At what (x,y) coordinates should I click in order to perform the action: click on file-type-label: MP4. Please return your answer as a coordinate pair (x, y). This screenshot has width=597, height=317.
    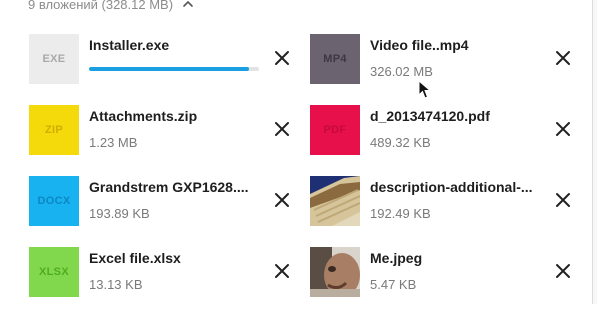
    Looking at the image, I should click on (335, 59).